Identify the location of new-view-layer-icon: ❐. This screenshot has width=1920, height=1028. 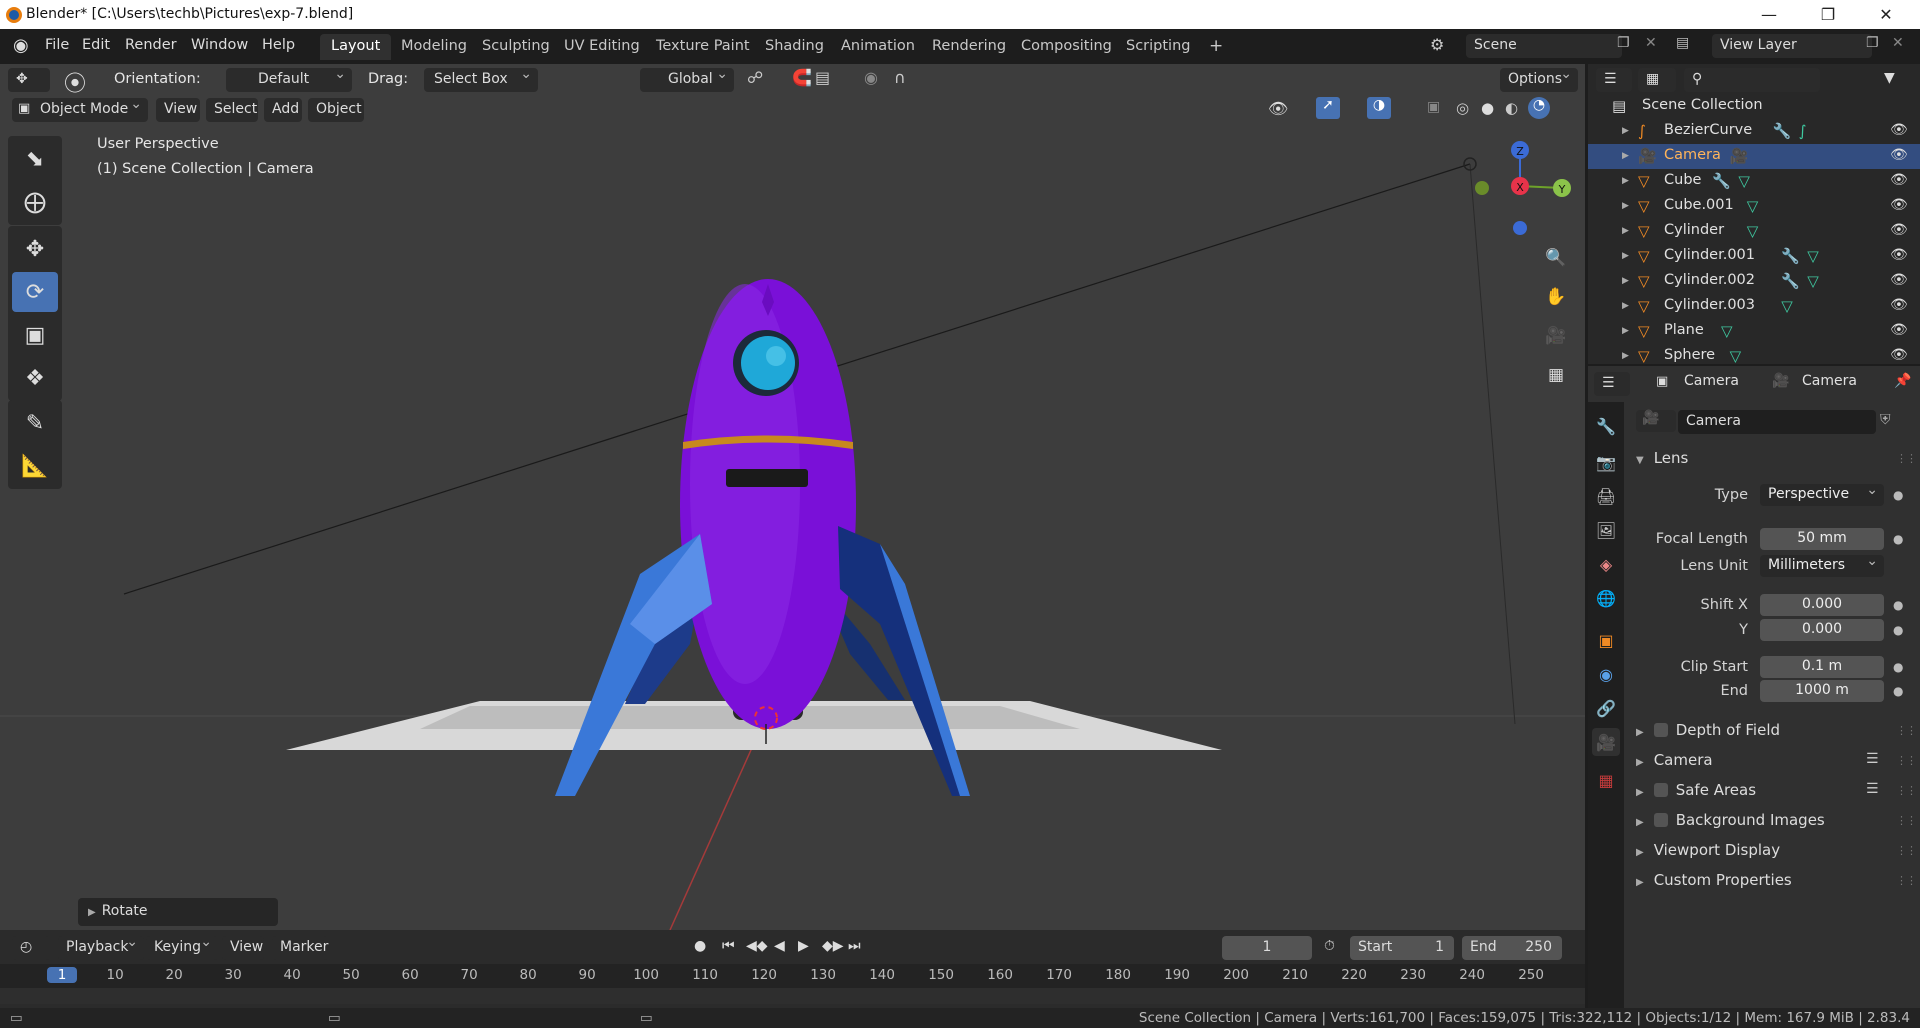
(1872, 43).